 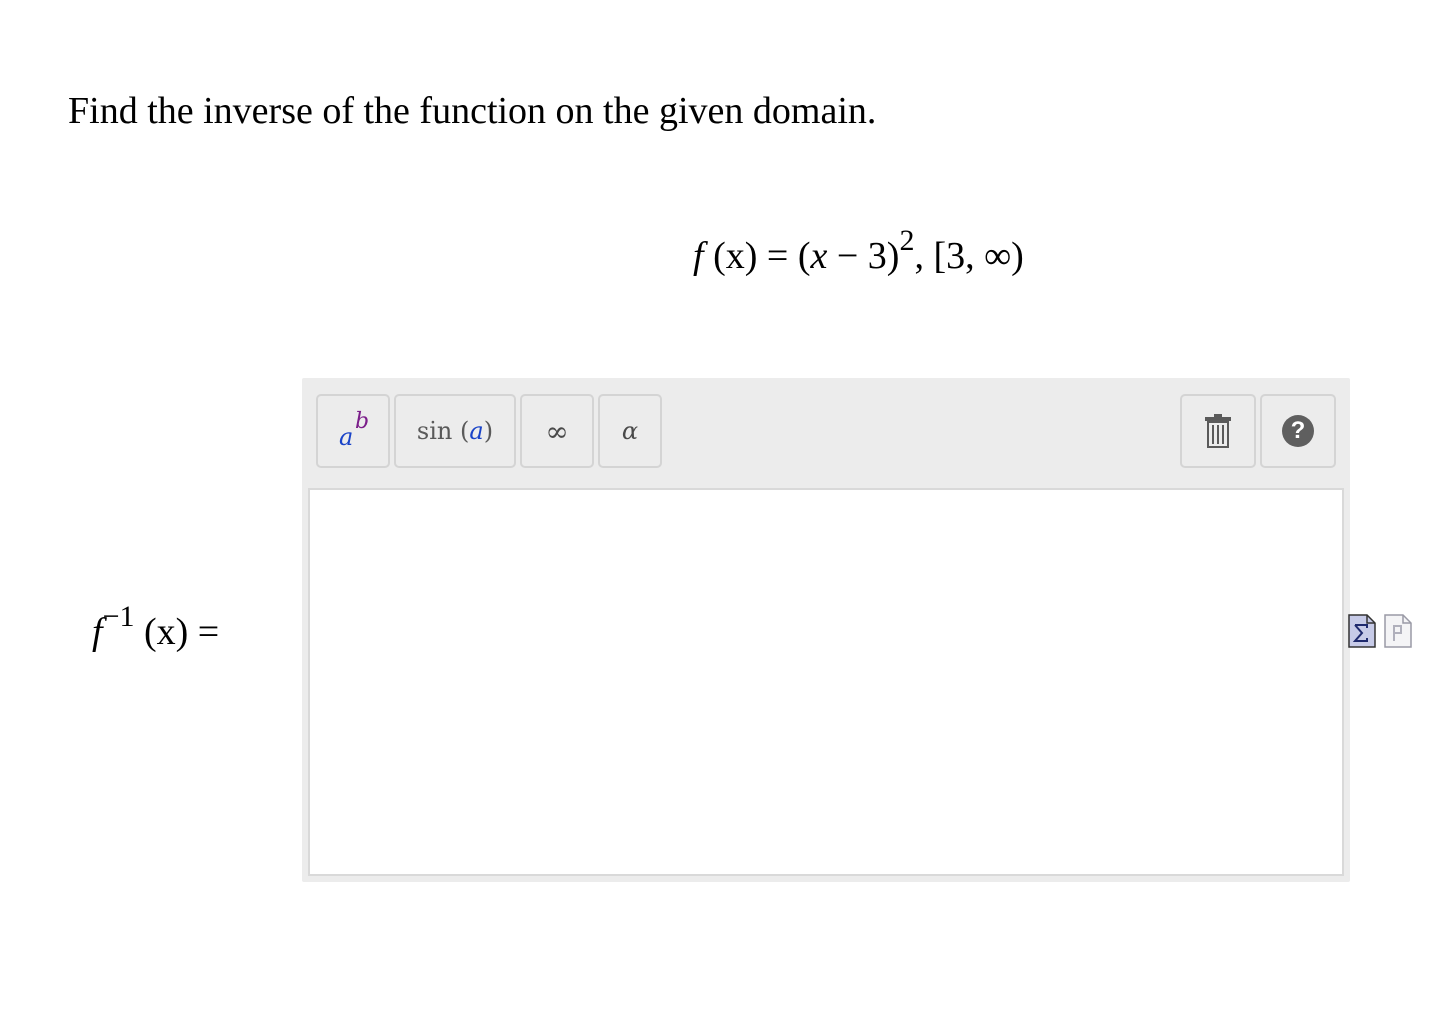 What do you see at coordinates (204, 632) in the screenshot?
I see `inverse-equals: =` at bounding box center [204, 632].